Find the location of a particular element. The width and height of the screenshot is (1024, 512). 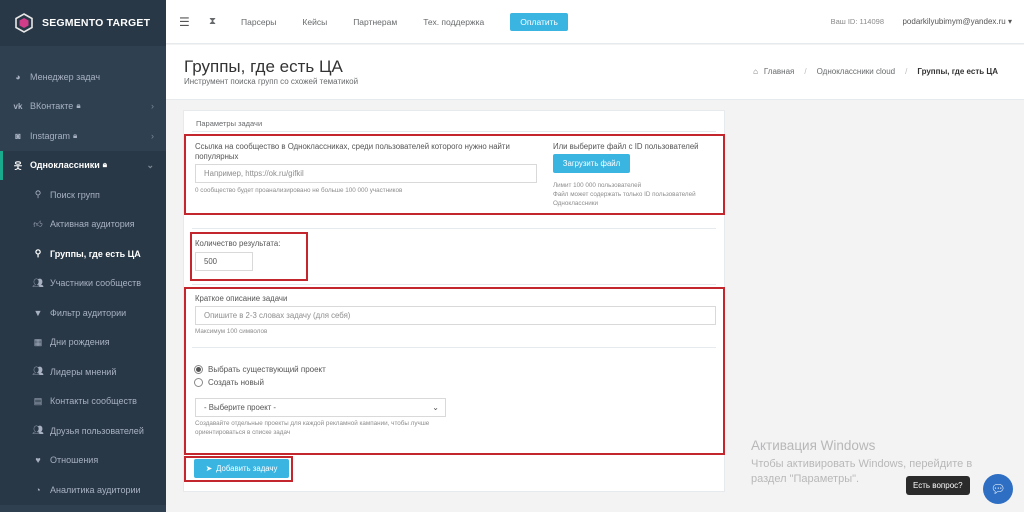

sidebar-subitem-birthdays: ▦ Дни рождения is located at coordinates (83, 342).